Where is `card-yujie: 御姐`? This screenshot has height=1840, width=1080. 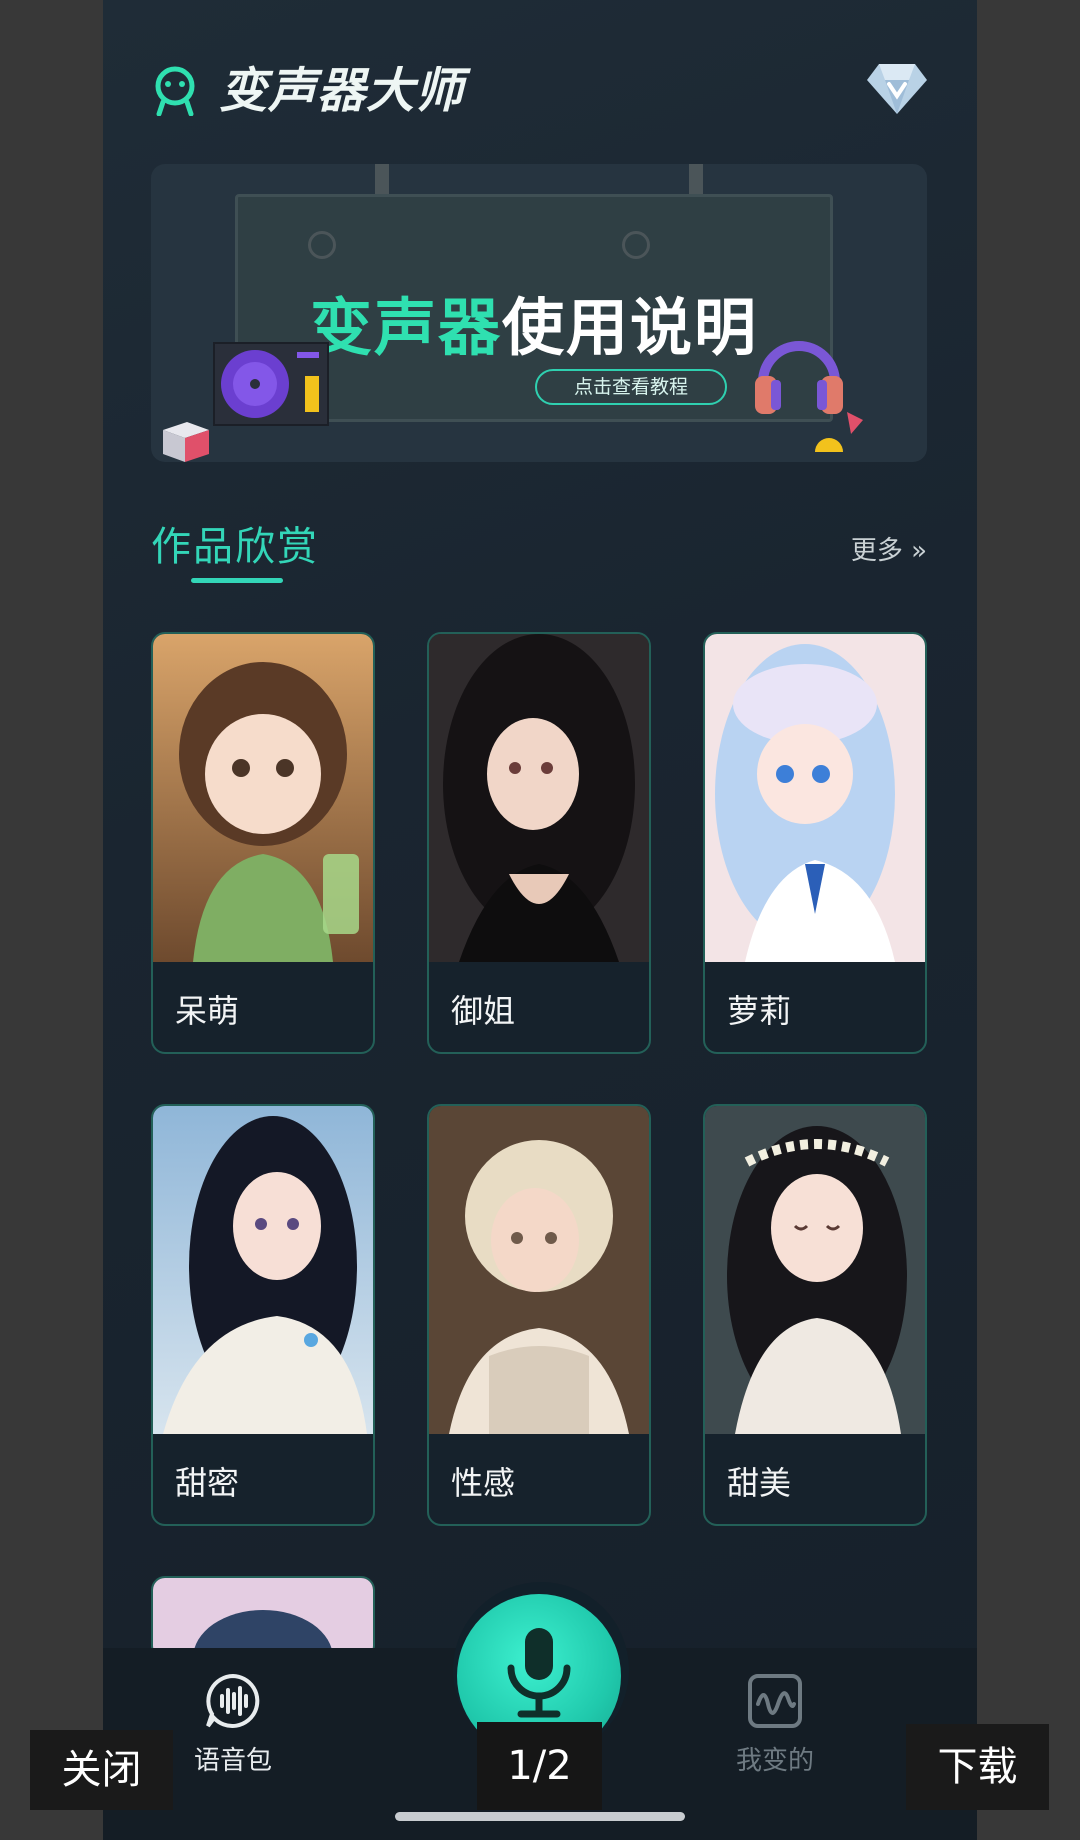 card-yujie: 御姐 is located at coordinates (539, 843).